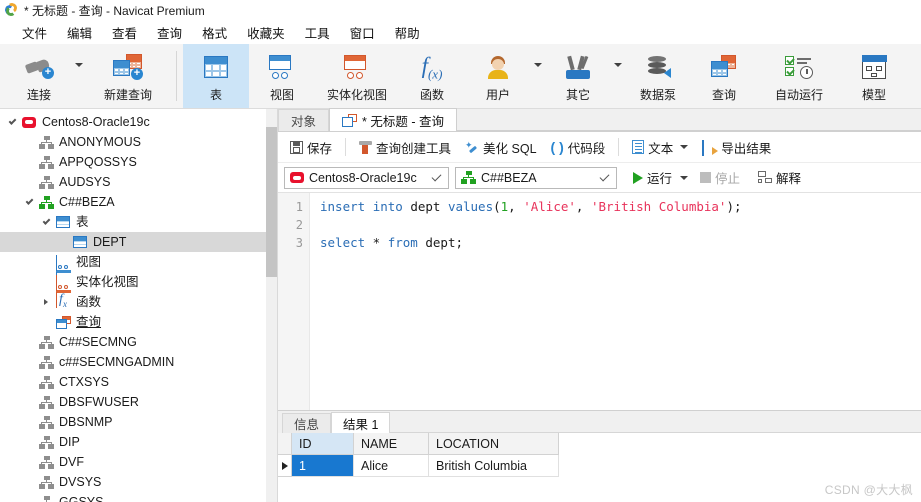 This screenshot has width=921, height=502. Describe the element at coordinates (138, 290) in the screenshot. I see `tree-item: 实体化视图` at that location.